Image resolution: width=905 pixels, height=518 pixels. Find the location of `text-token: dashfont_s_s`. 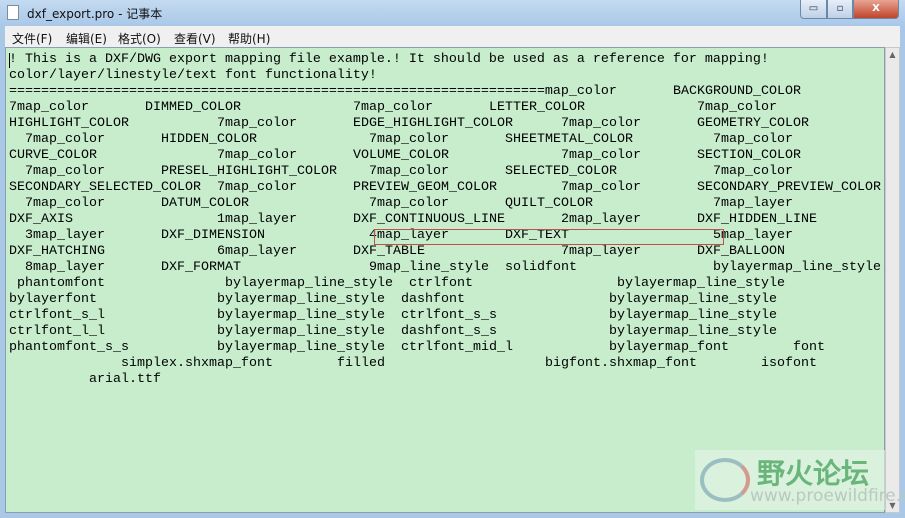

text-token: dashfont_s_s is located at coordinates (449, 331).